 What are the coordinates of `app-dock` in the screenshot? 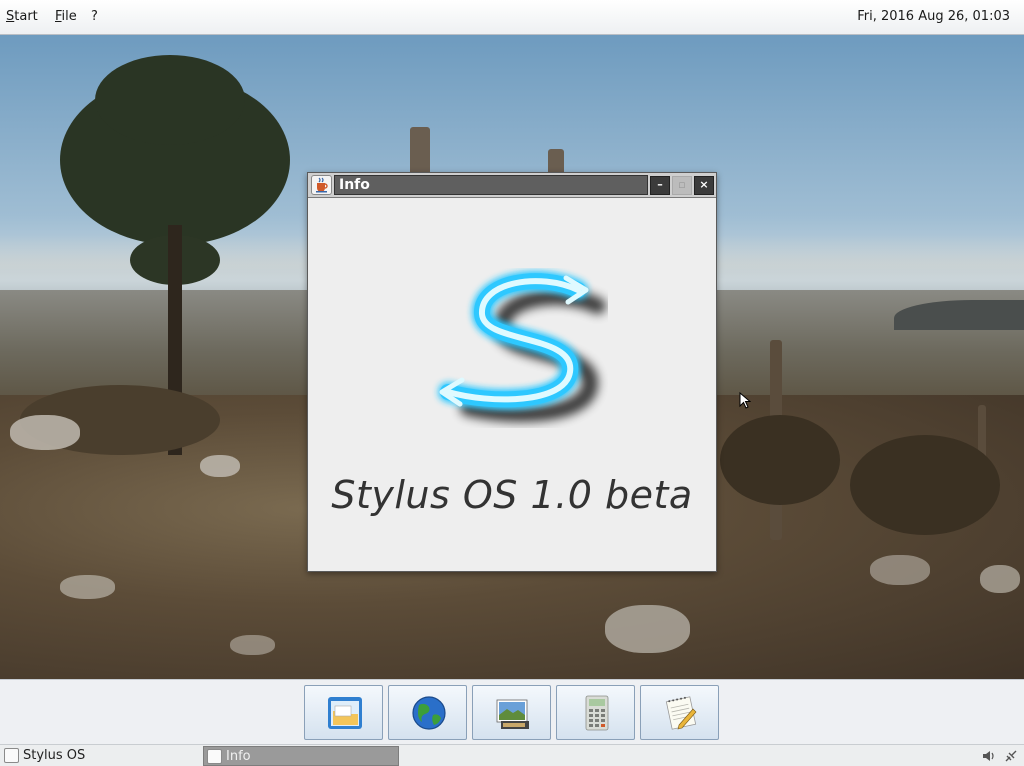 It's located at (512, 711).